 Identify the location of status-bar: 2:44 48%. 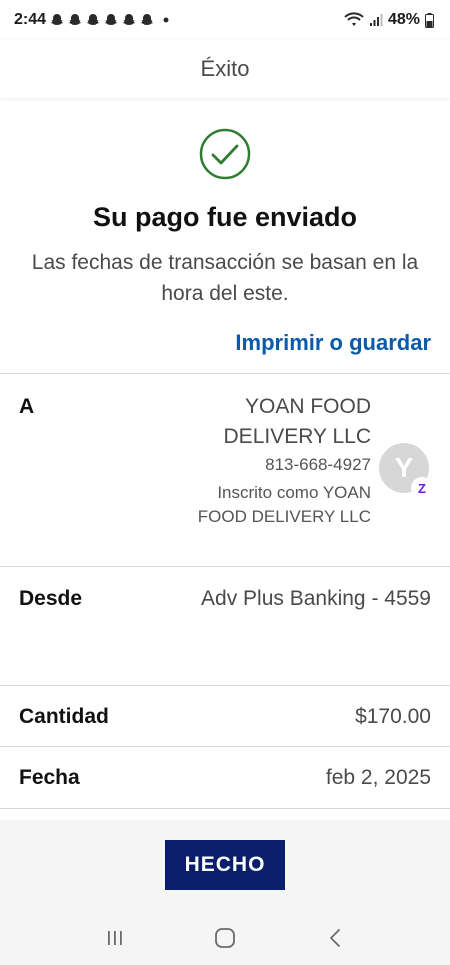
(225, 20).